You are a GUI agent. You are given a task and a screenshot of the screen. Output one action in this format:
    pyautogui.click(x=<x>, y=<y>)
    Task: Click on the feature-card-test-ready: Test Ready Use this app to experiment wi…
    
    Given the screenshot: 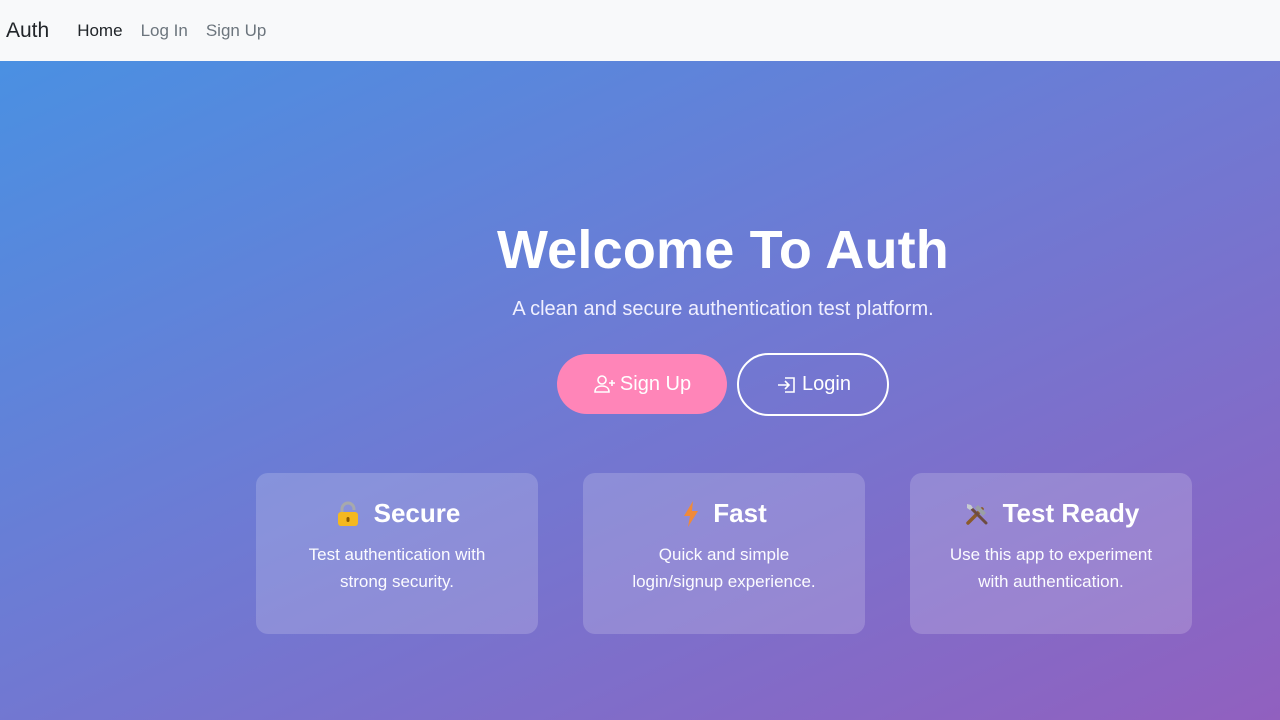 What is the action you would take?
    pyautogui.click(x=1051, y=553)
    